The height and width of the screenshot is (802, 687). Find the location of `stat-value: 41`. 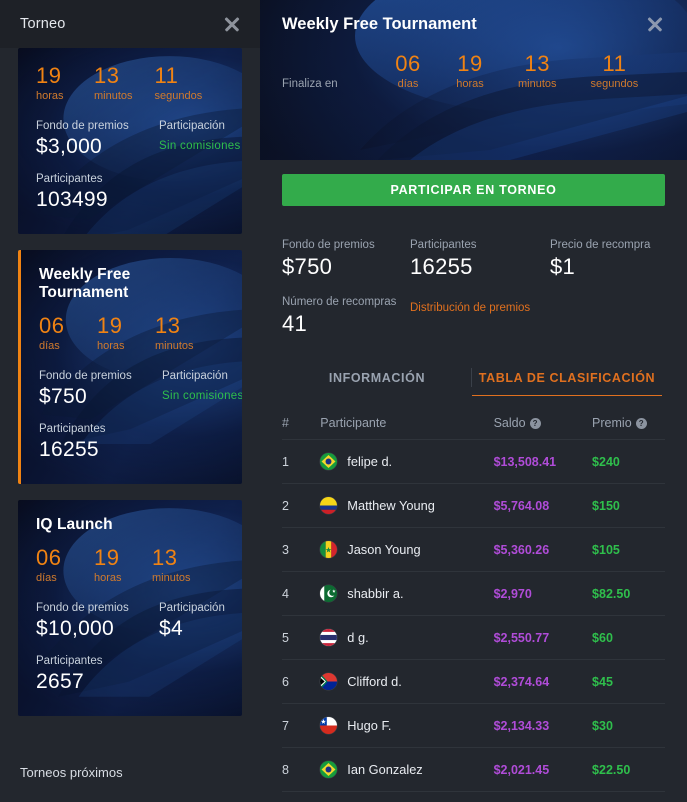

stat-value: 41 is located at coordinates (295, 323).